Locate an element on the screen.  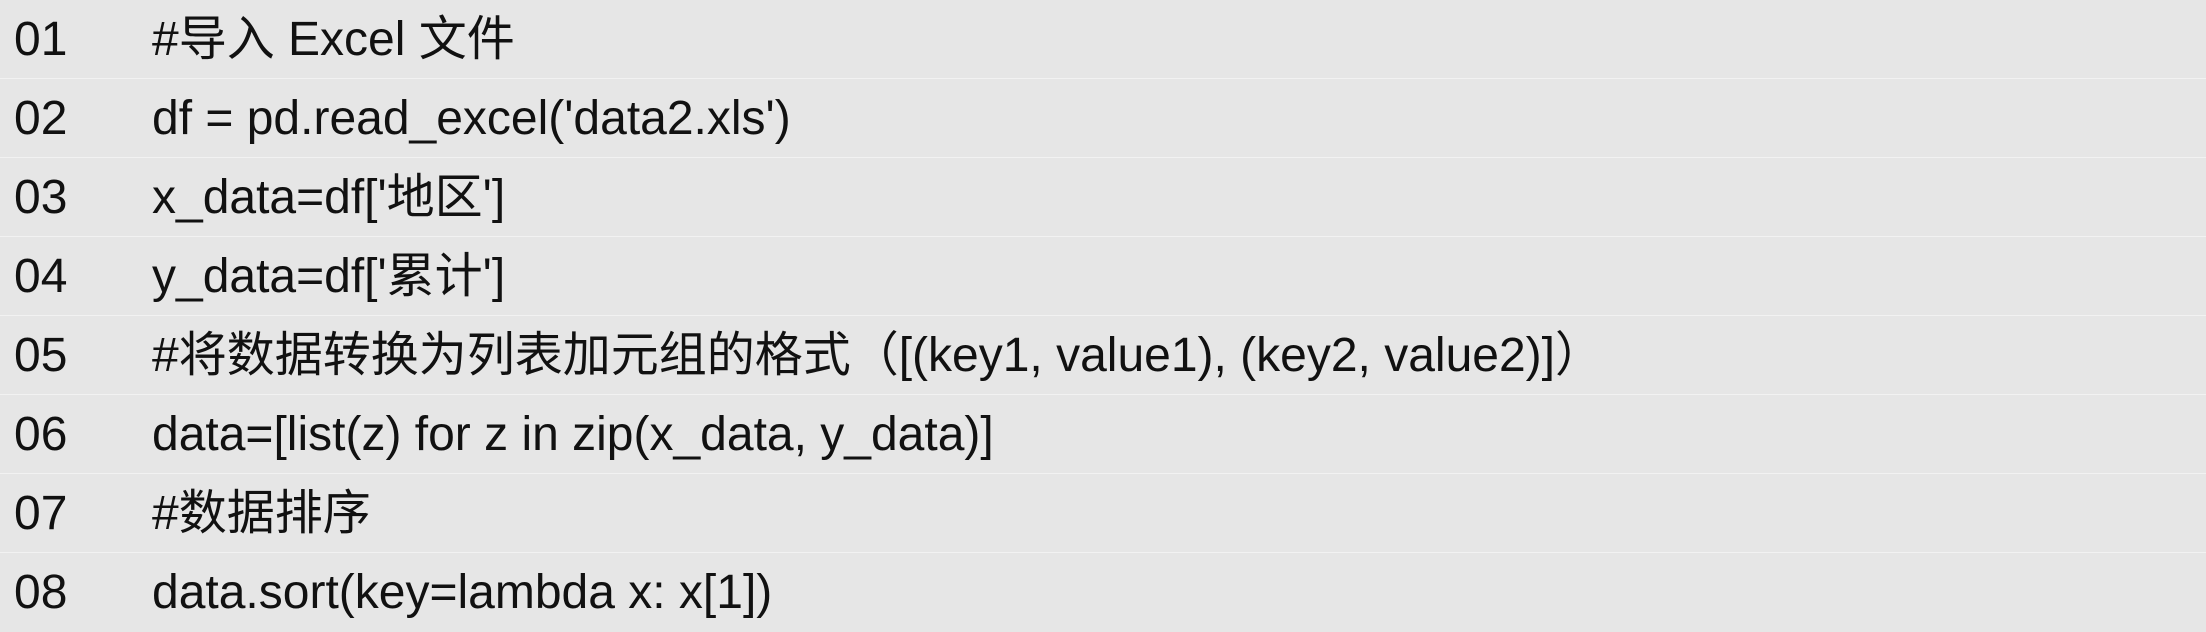
line-number: 03 is located at coordinates (41, 197).